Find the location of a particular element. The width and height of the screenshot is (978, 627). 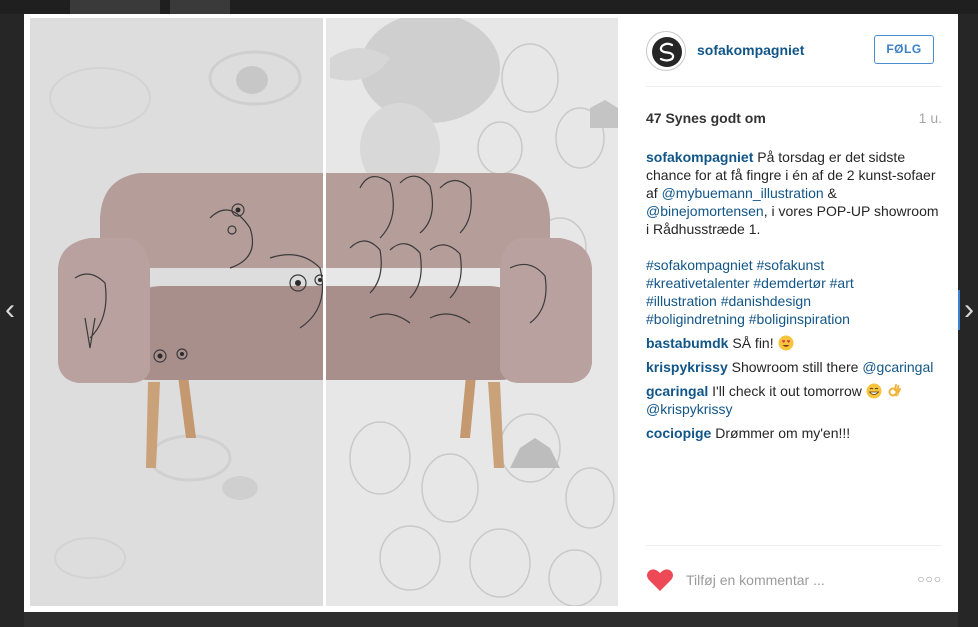

caption-username: sofakompagniet is located at coordinates (699, 157).